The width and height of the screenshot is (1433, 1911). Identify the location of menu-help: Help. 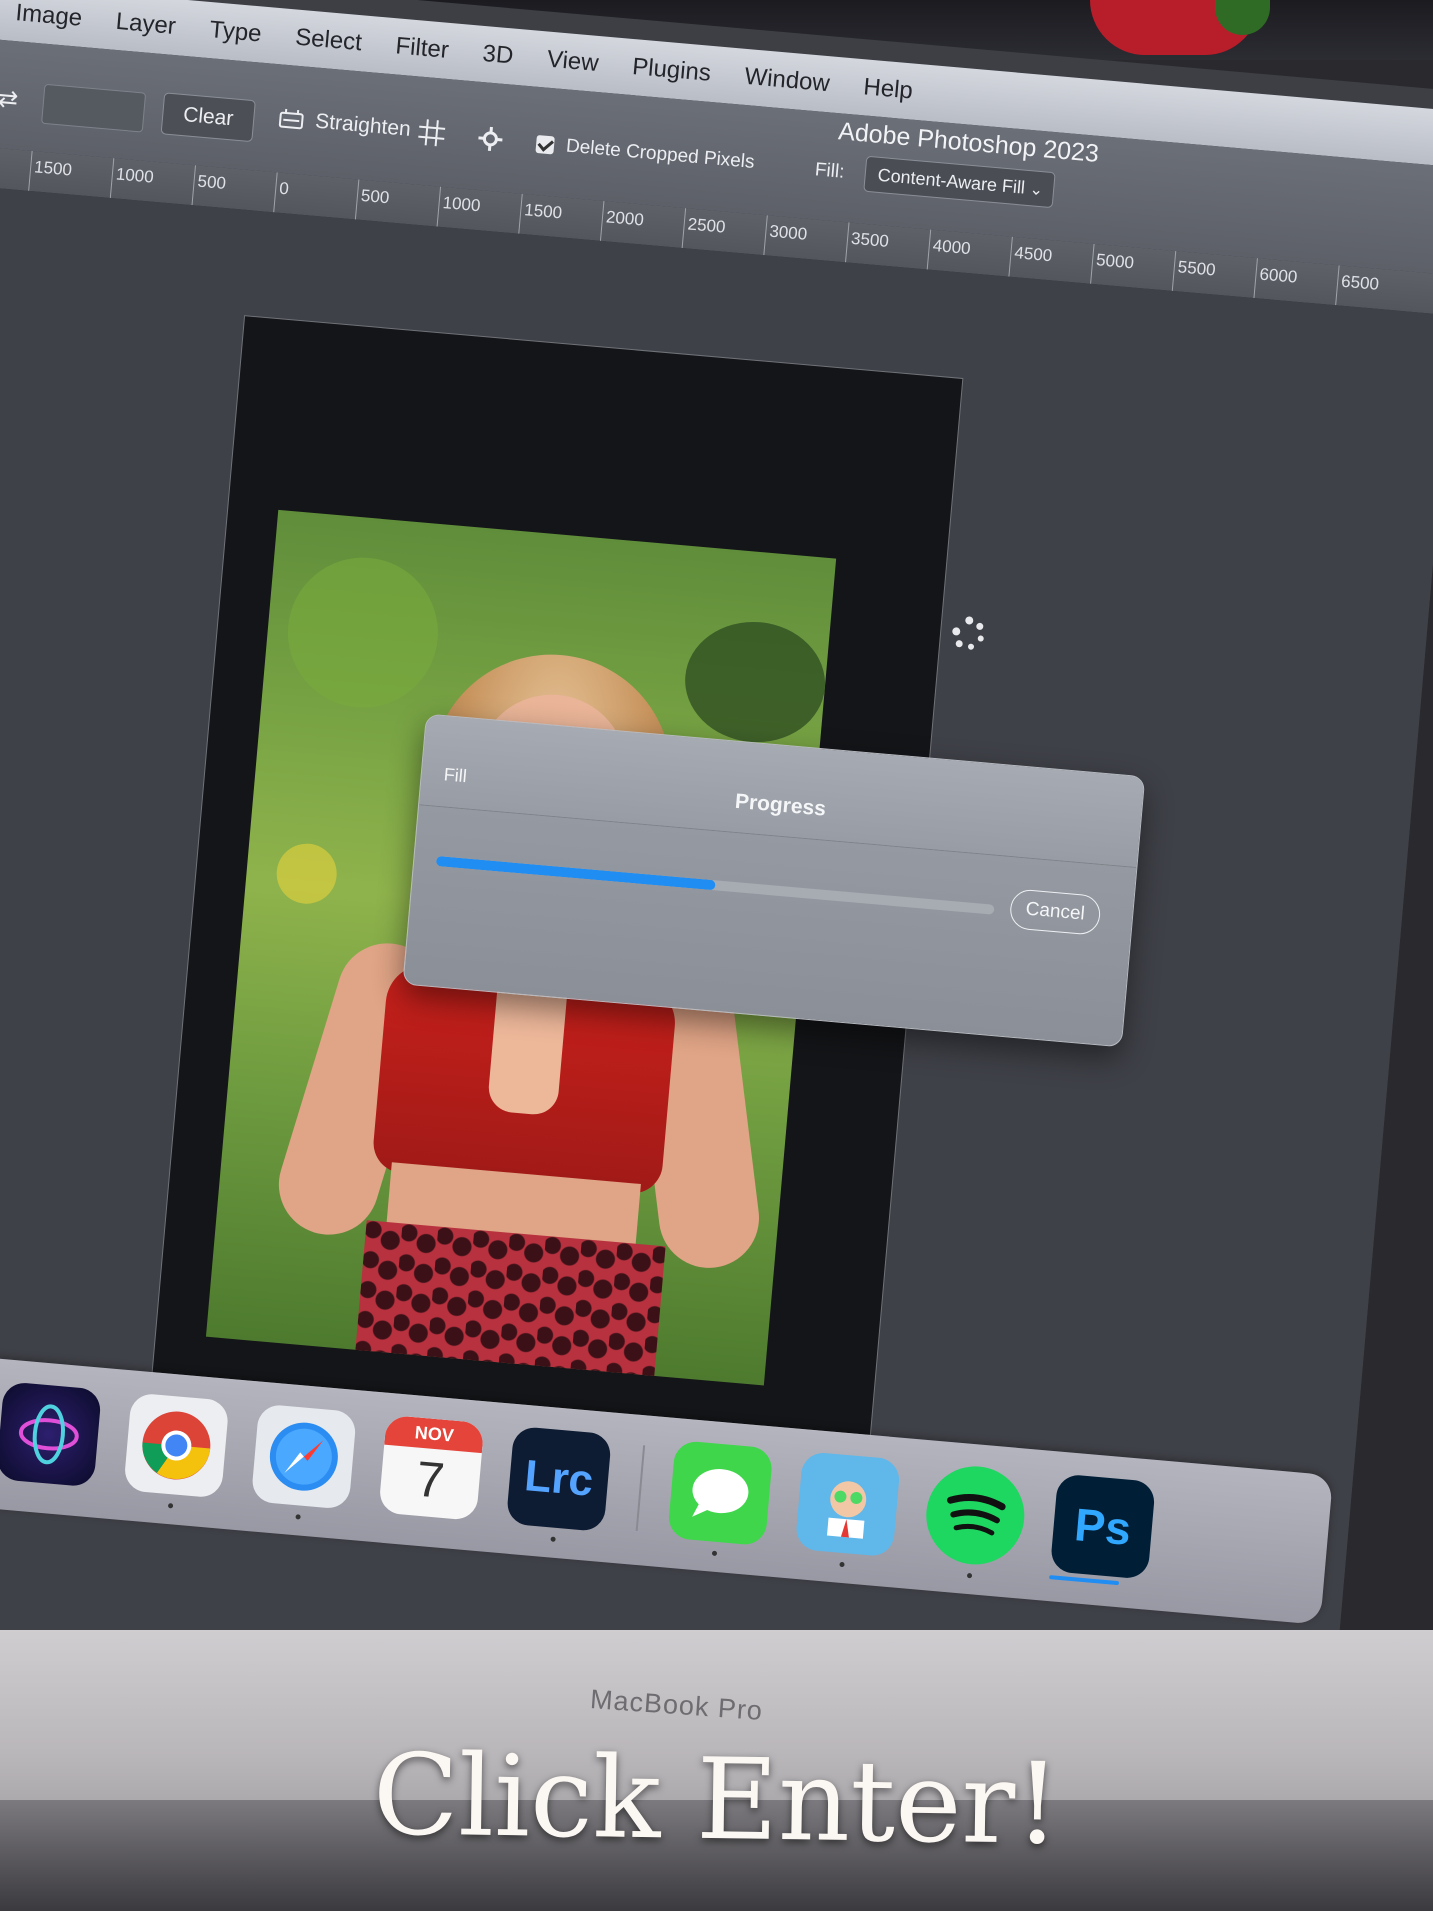
(888, 89).